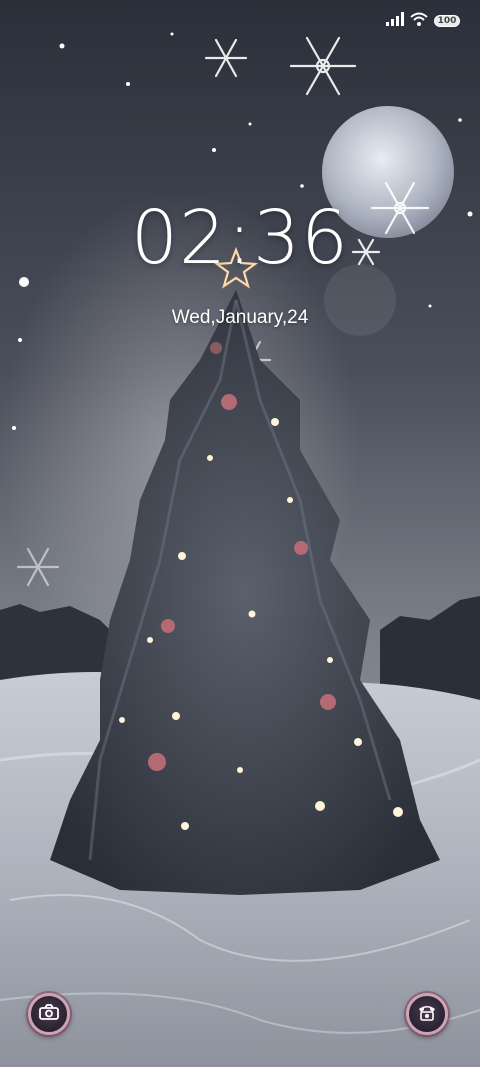 The height and width of the screenshot is (1067, 480). I want to click on camera-shortcut-button, so click(49, 1014).